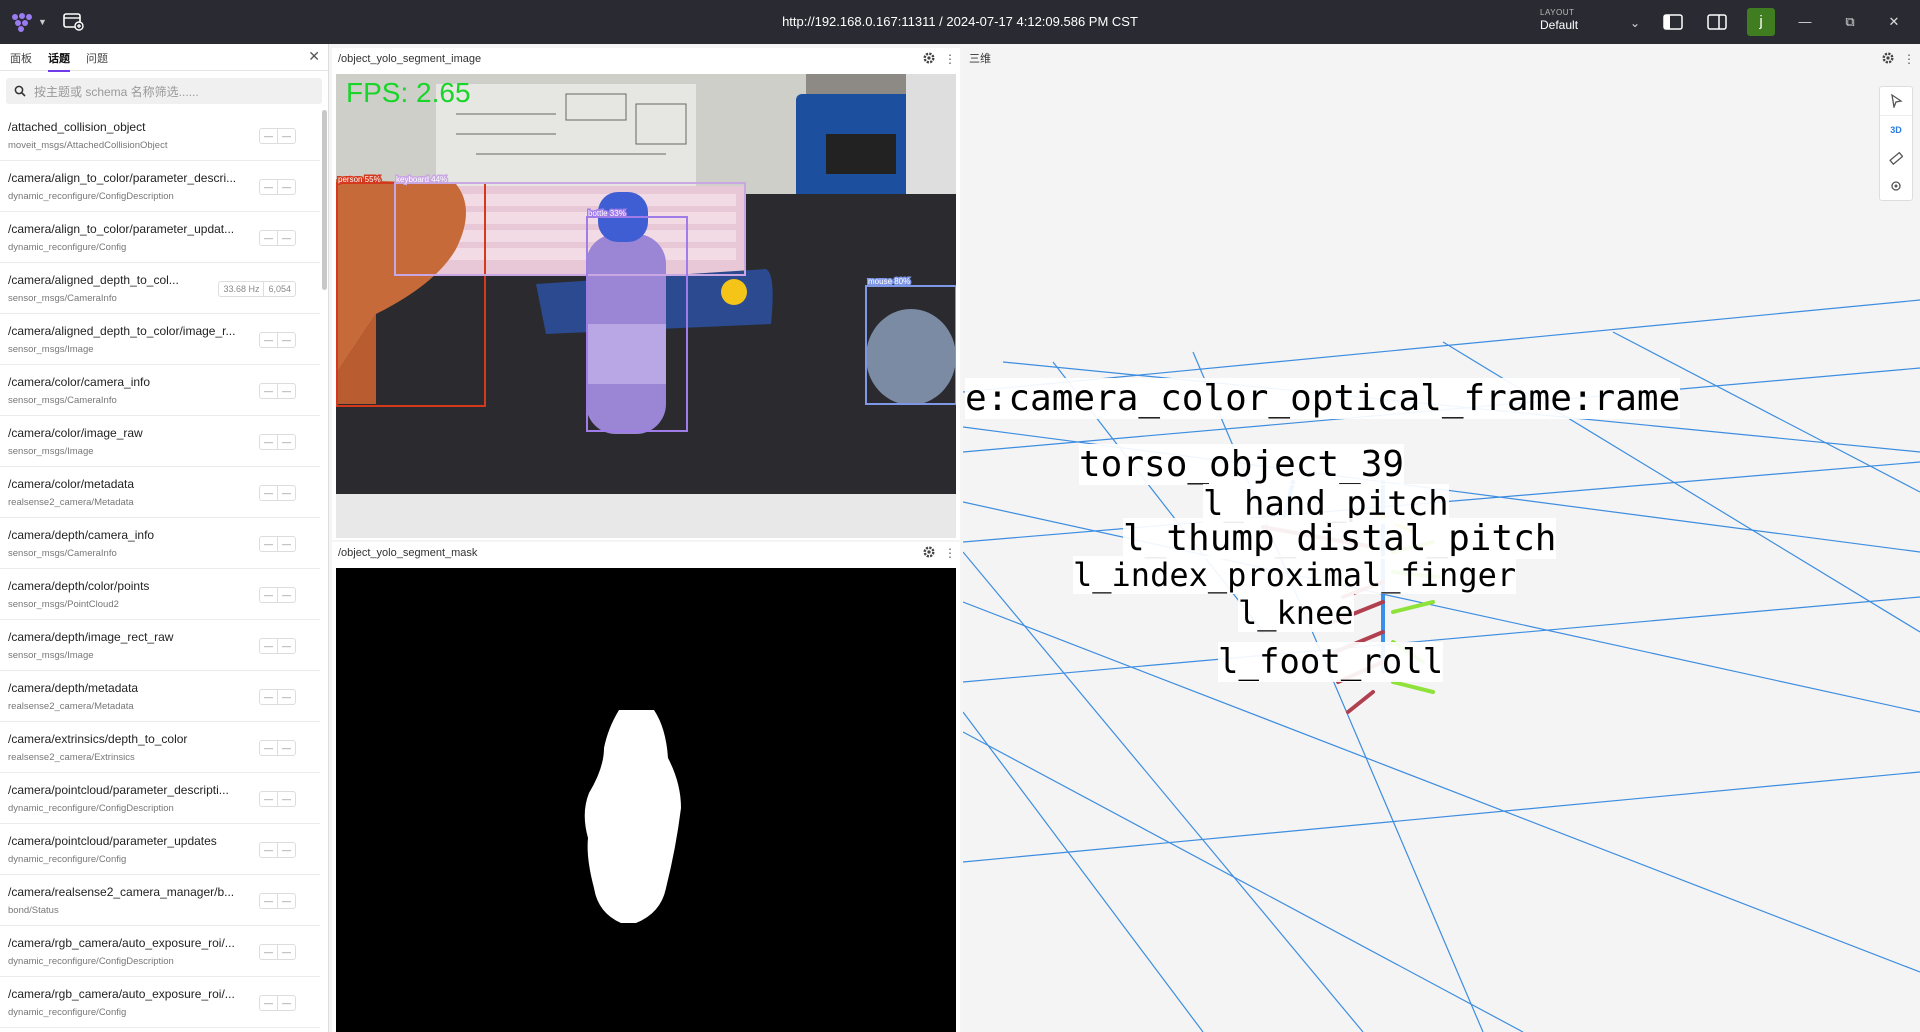  Describe the element at coordinates (314, 56) in the screenshot. I see `close-sidebar-button: ✕` at that location.